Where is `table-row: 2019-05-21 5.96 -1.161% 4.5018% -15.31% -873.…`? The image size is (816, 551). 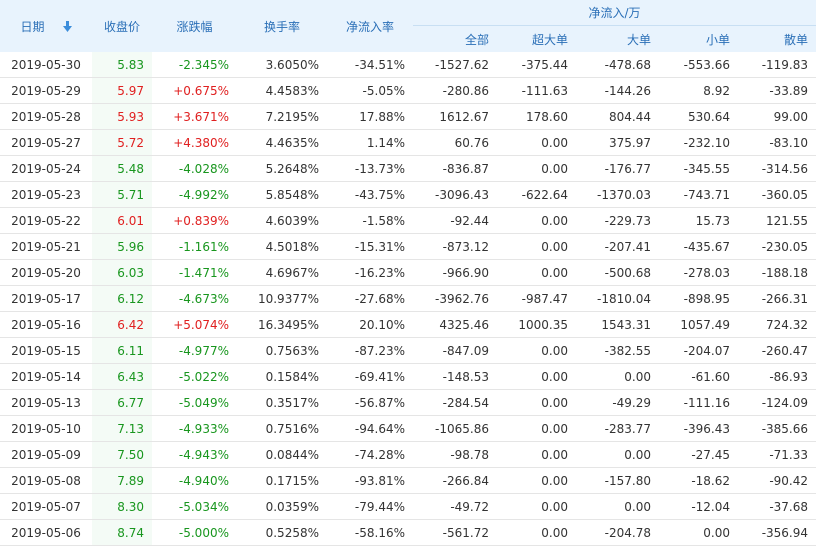
table-row: 2019-05-21 5.96 -1.161% 4.5018% -15.31% -873.… is located at coordinates (408, 246).